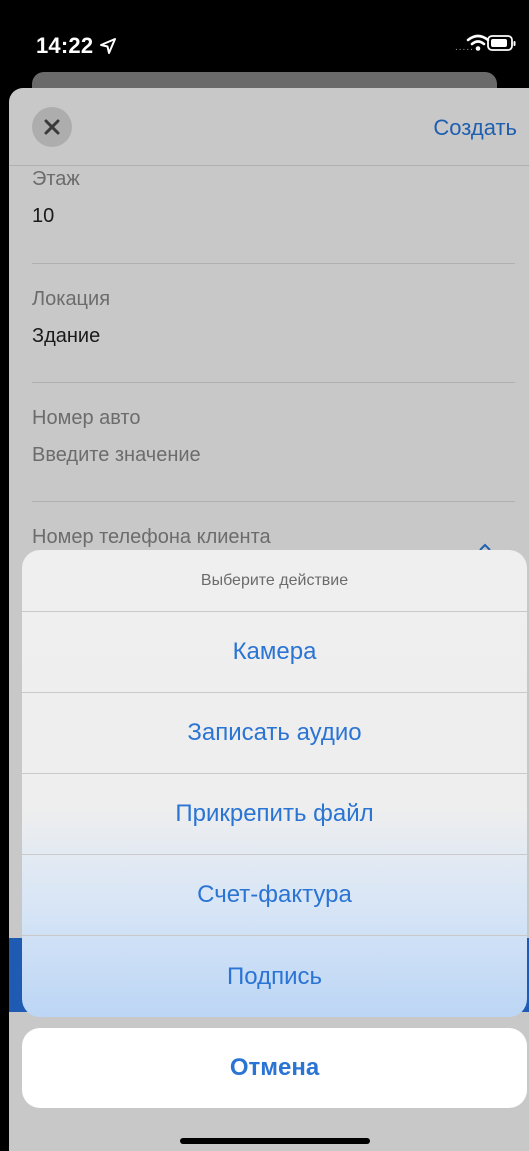 The height and width of the screenshot is (1151, 529). What do you see at coordinates (273, 455) in the screenshot?
I see `car-number-input: Введите значение` at bounding box center [273, 455].